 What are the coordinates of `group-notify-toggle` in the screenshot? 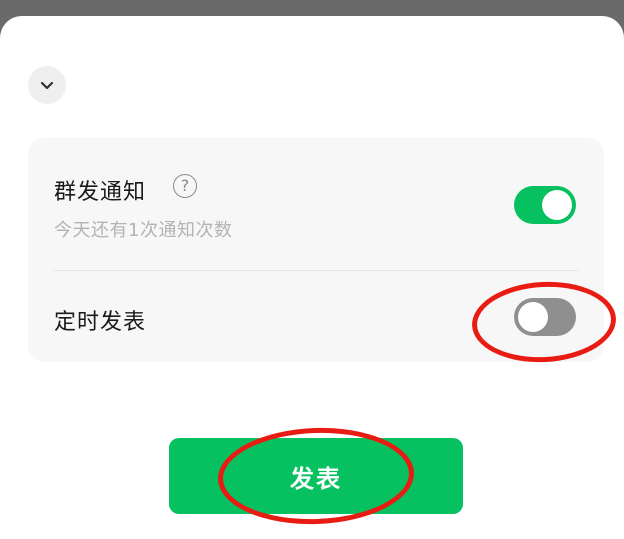 It's located at (545, 205).